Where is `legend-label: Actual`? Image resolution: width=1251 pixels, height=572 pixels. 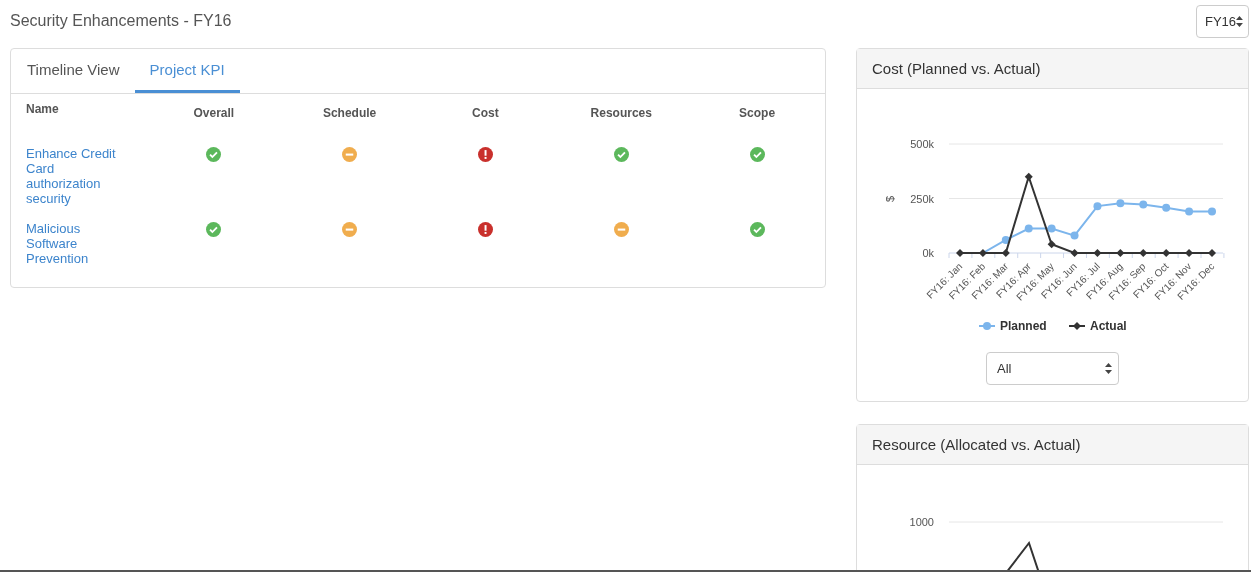
legend-label: Actual is located at coordinates (1108, 326).